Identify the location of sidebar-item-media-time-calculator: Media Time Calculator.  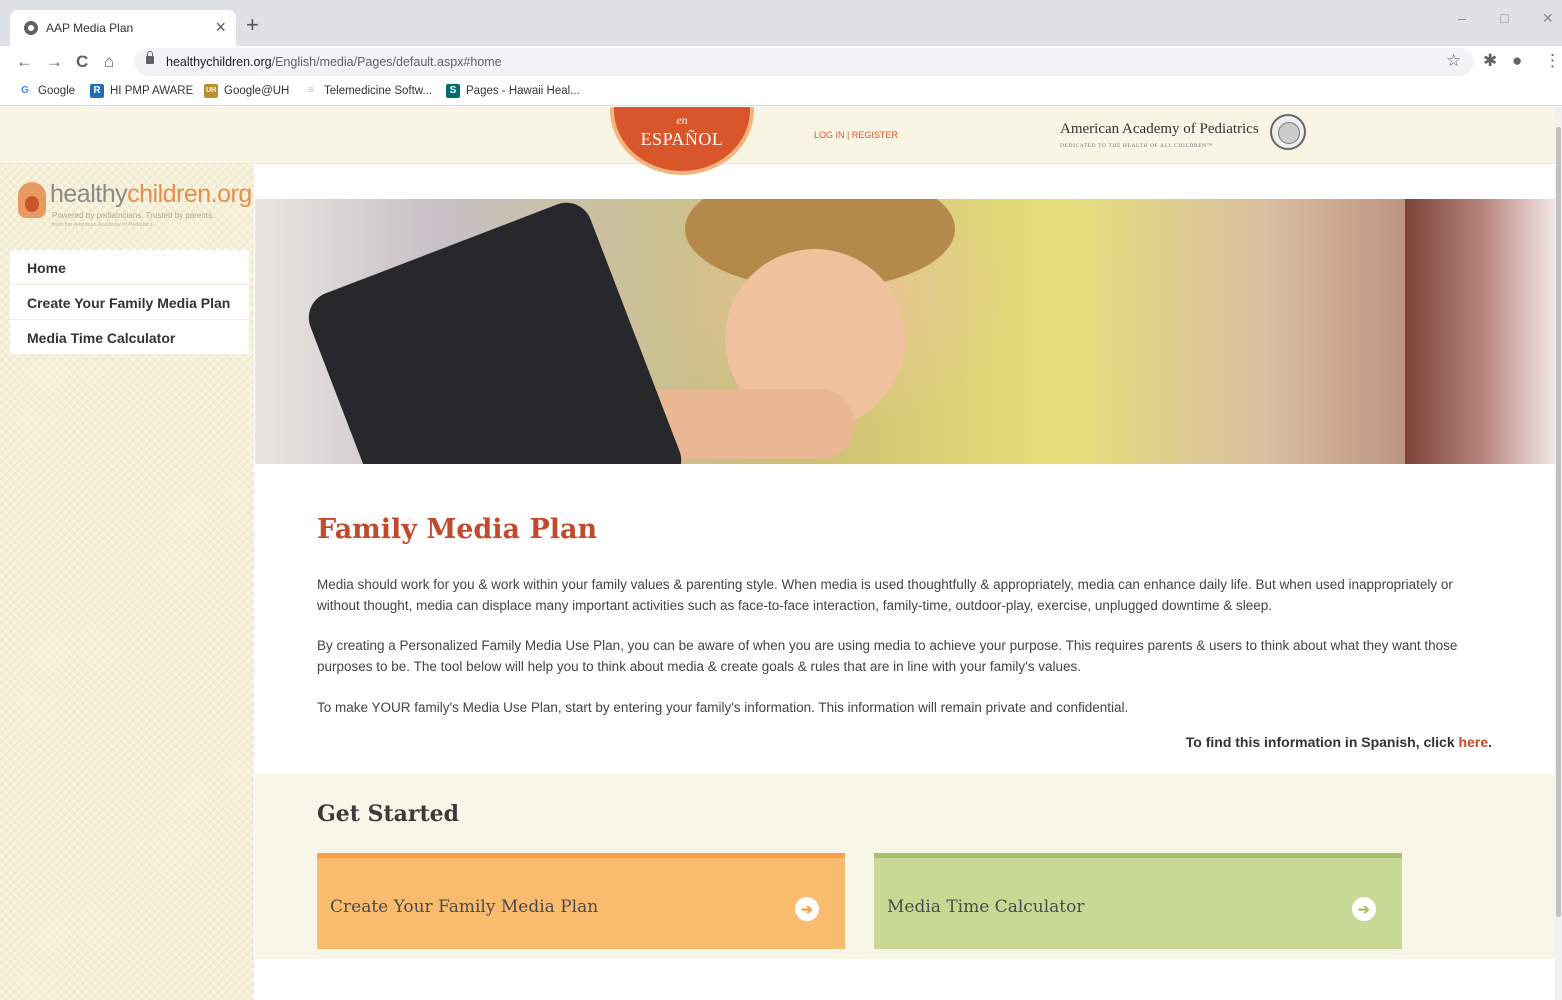
(129, 337).